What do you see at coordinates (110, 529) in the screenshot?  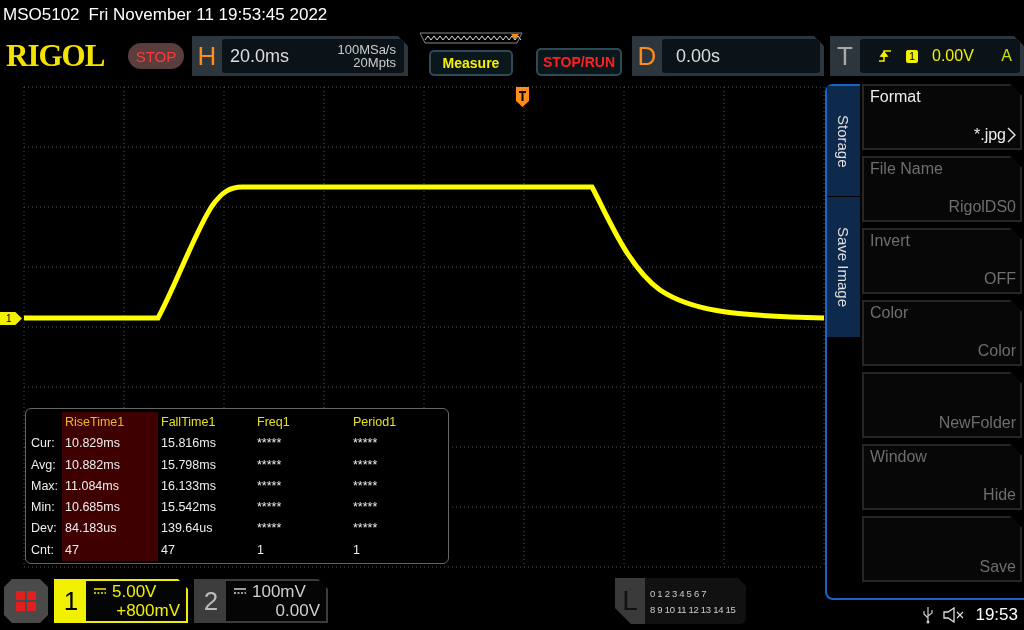 I see `table-cell: 84.183us` at bounding box center [110, 529].